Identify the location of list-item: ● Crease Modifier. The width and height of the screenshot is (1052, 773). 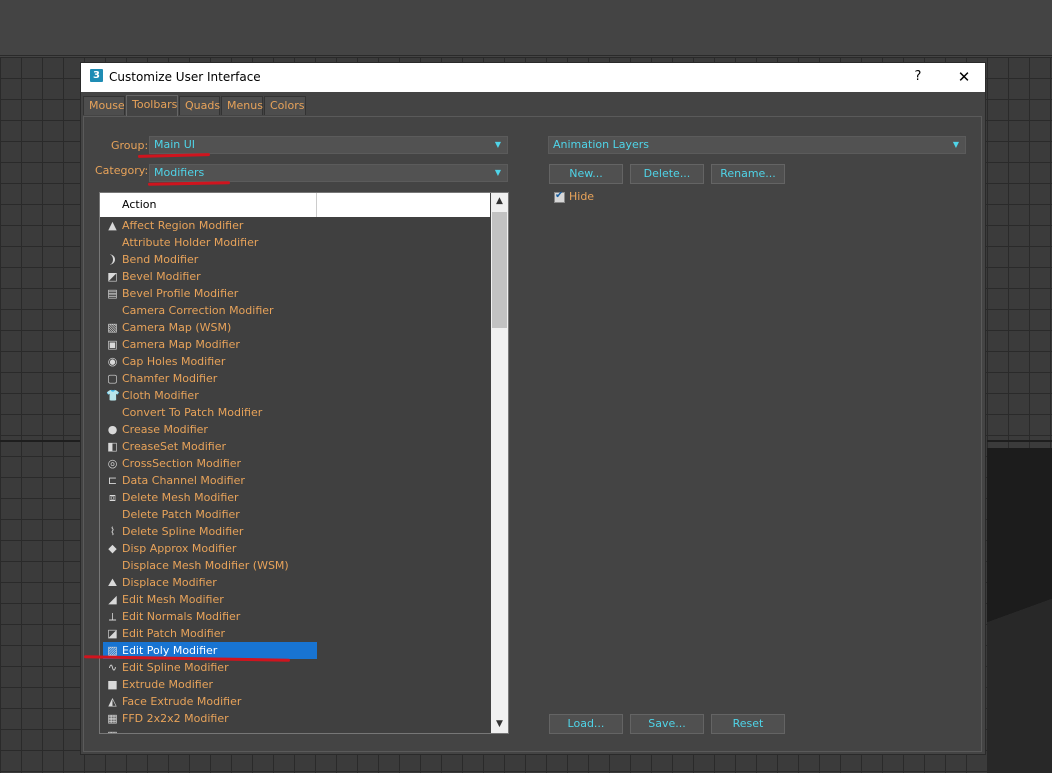
(295, 429).